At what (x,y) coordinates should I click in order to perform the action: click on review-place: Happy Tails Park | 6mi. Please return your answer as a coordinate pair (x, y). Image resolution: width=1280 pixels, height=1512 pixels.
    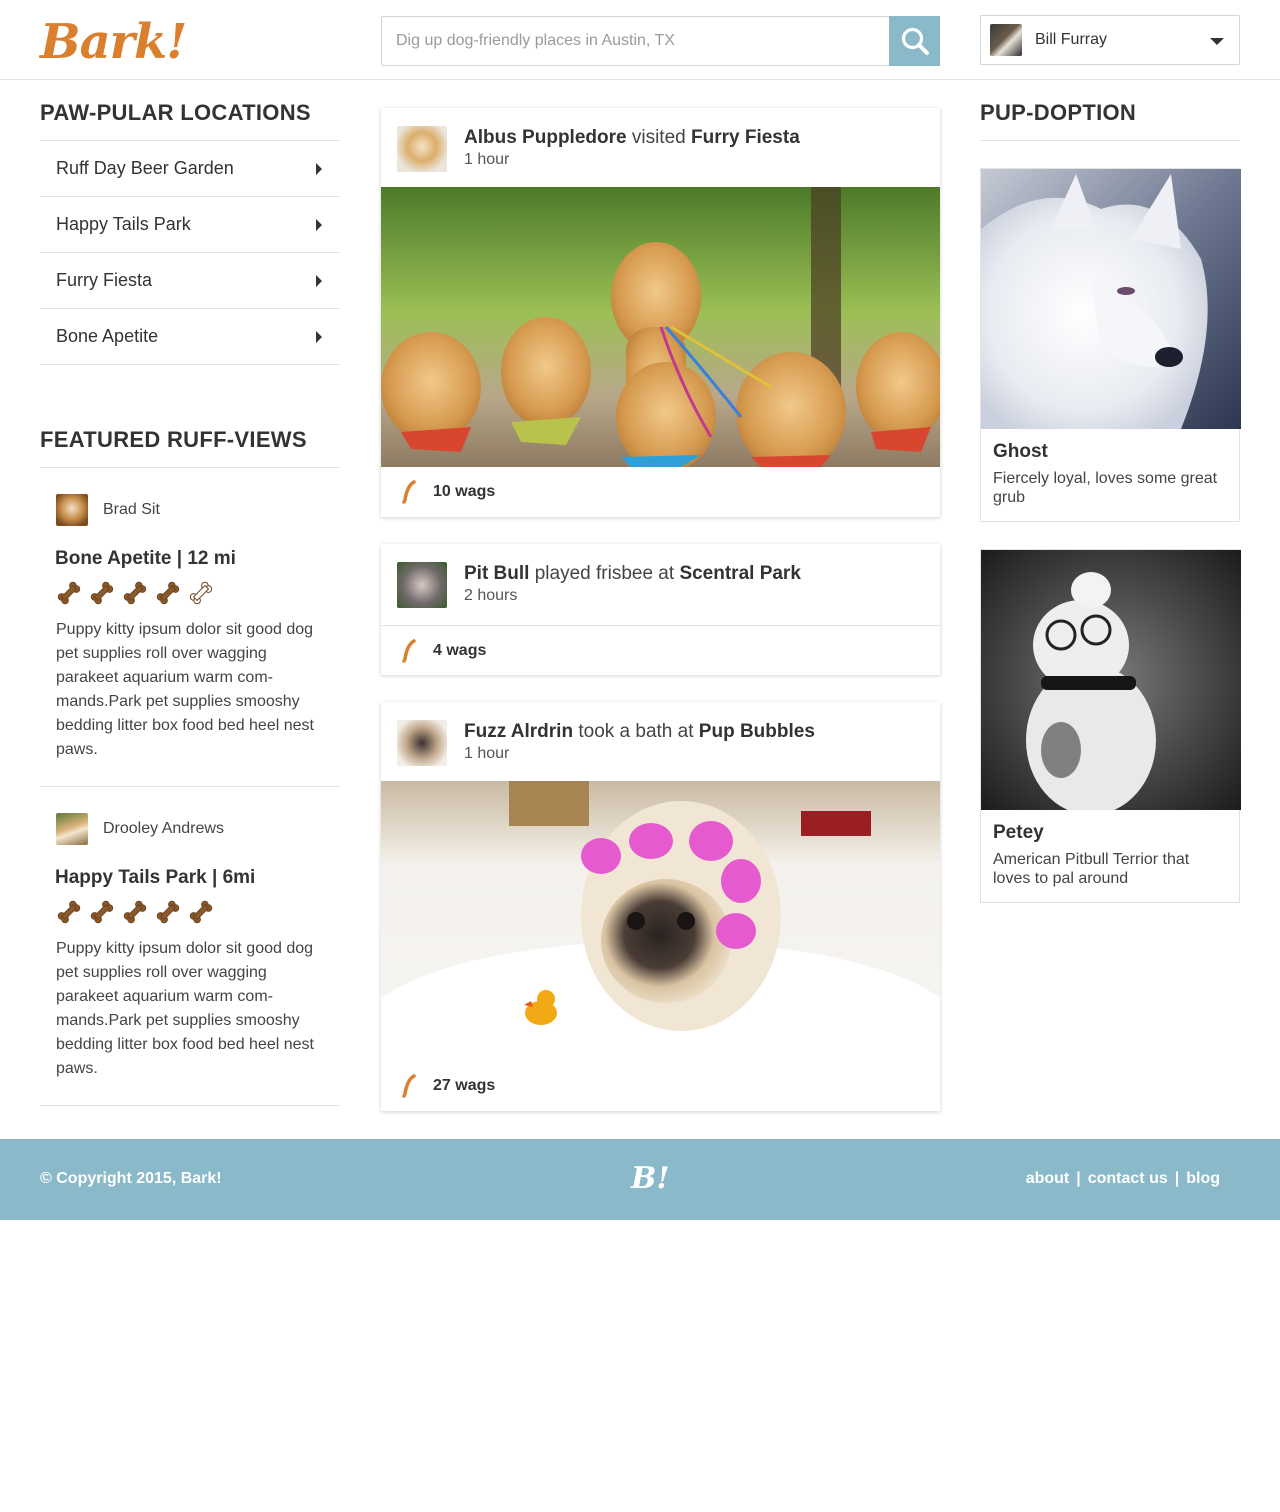
    Looking at the image, I should click on (189, 878).